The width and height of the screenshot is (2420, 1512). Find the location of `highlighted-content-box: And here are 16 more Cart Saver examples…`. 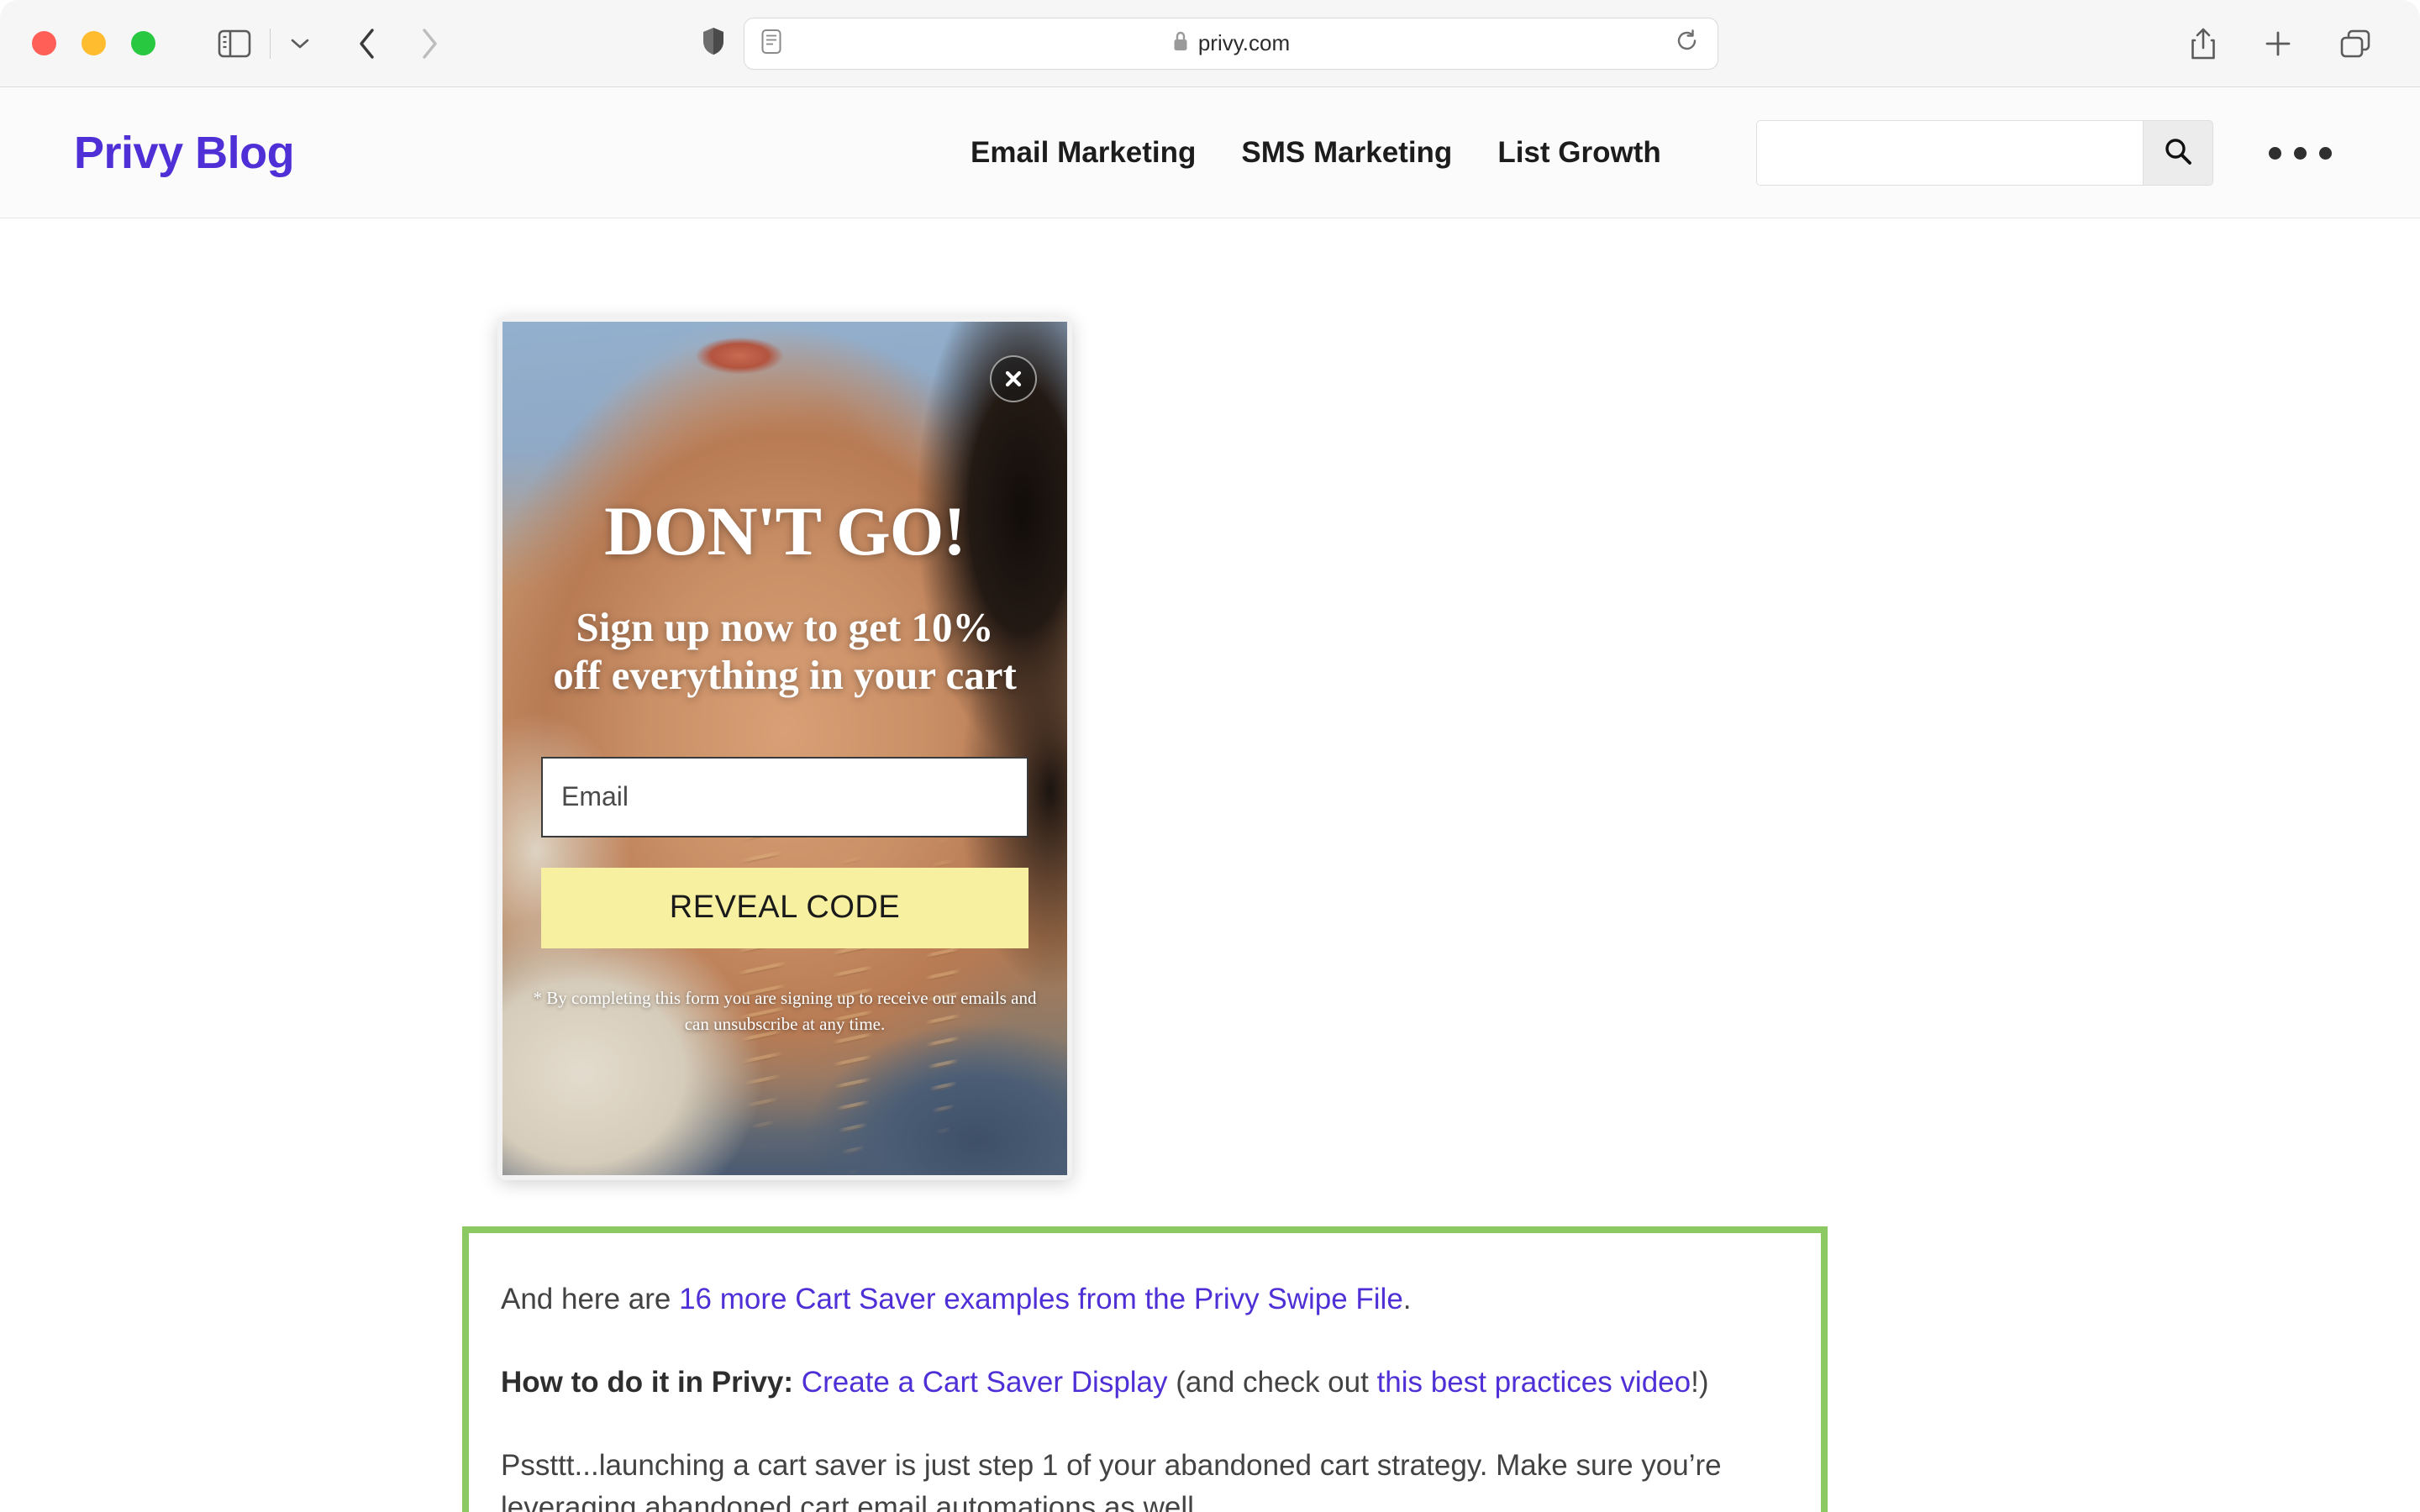

highlighted-content-box: And here are 16 more Cart Saver examples… is located at coordinates (1145, 1369).